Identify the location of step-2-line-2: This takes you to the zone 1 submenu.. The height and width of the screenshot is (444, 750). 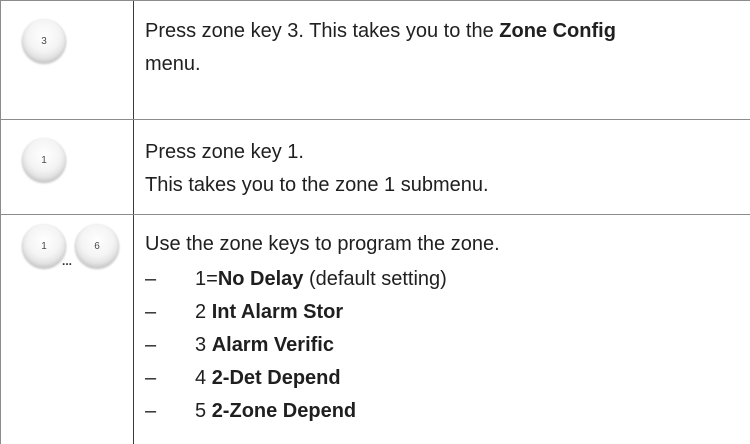
(317, 185).